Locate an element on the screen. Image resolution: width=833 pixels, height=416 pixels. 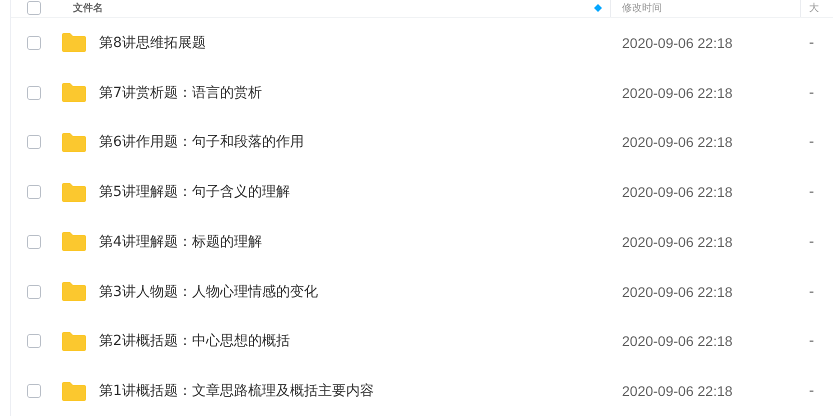
file-name: 第1讲概括题：文章思路梳理及概括主要内容 is located at coordinates (236, 391).